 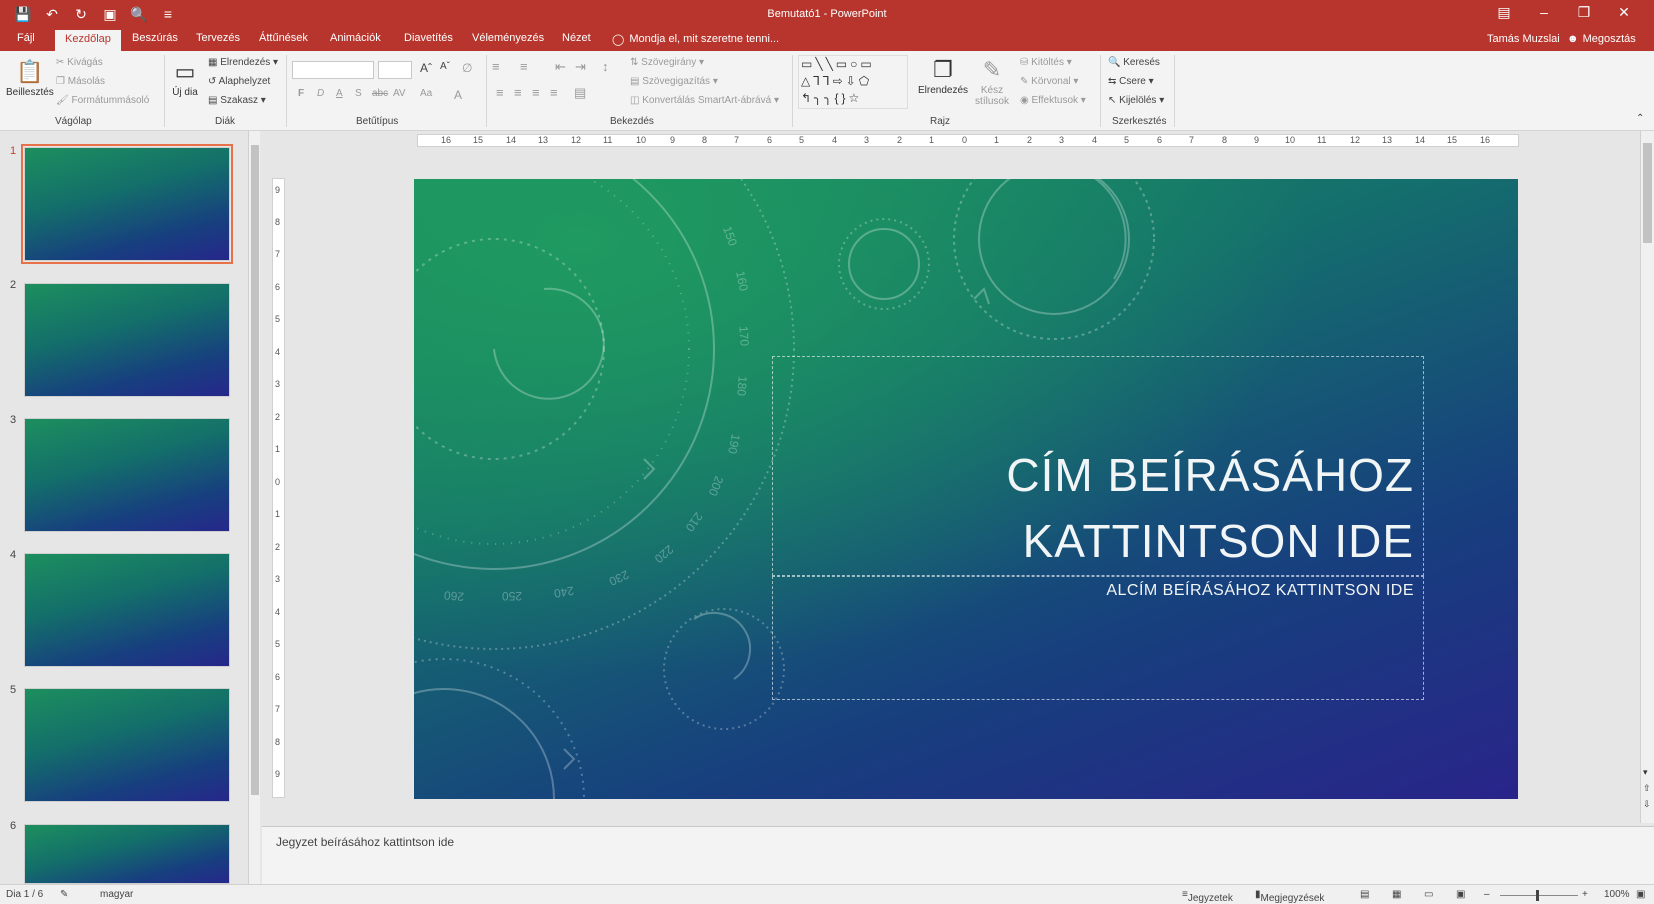 What do you see at coordinates (1396, 894) in the screenshot?
I see `slide-sorter-icon: ▦` at bounding box center [1396, 894].